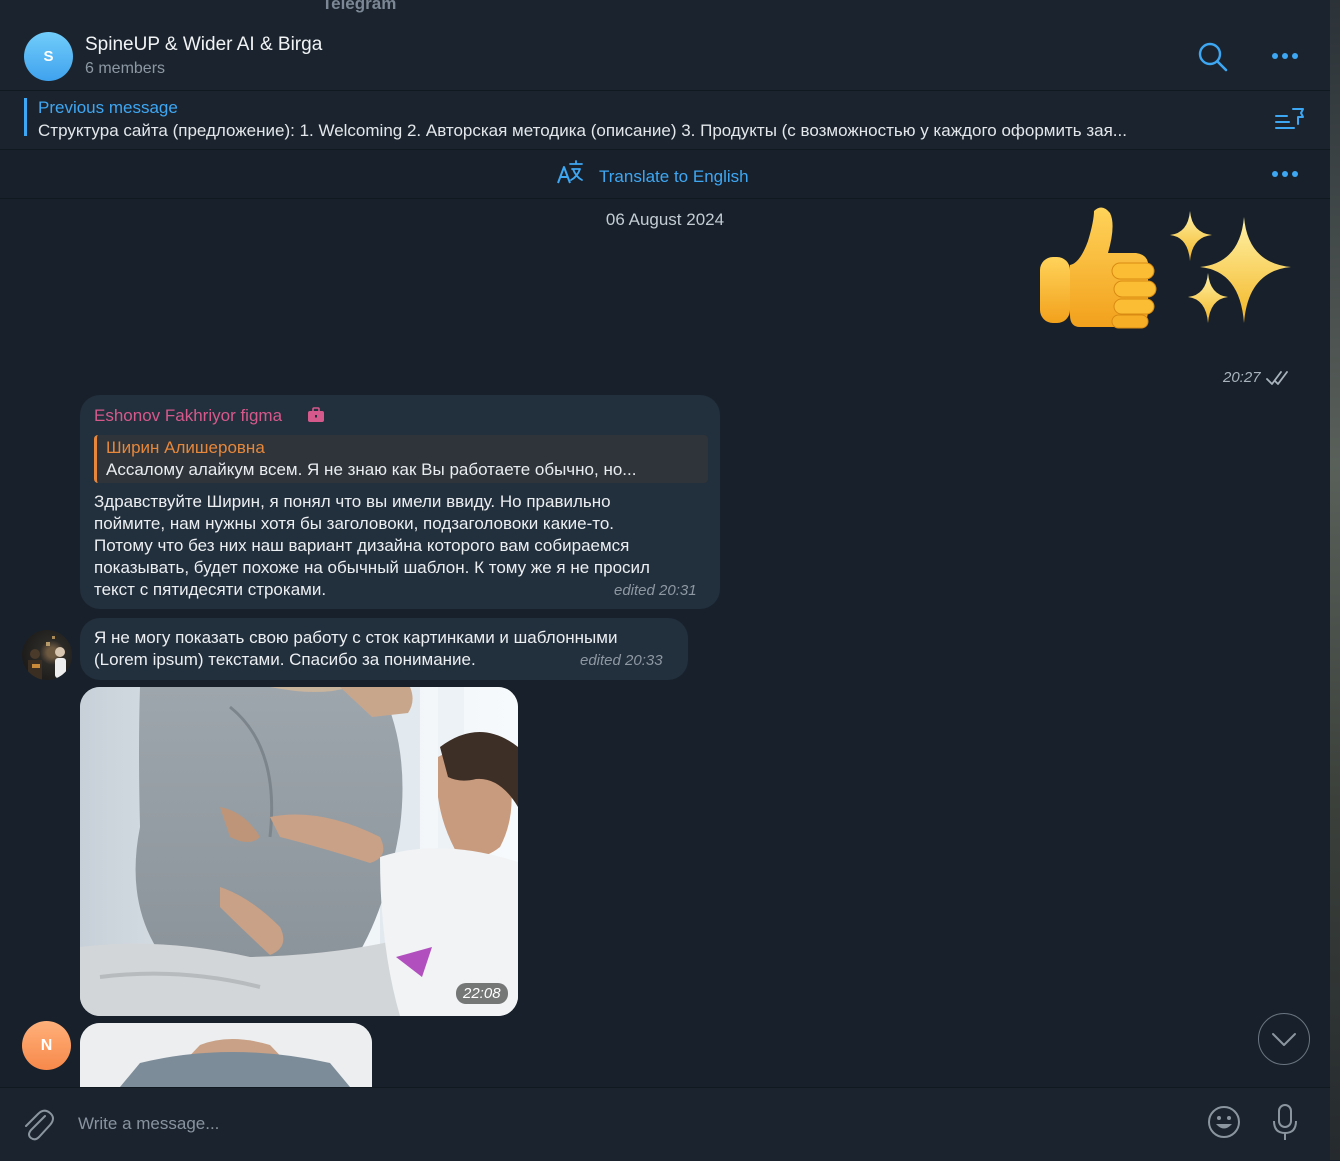  I want to click on desktop-edge, so click(1335, 580).